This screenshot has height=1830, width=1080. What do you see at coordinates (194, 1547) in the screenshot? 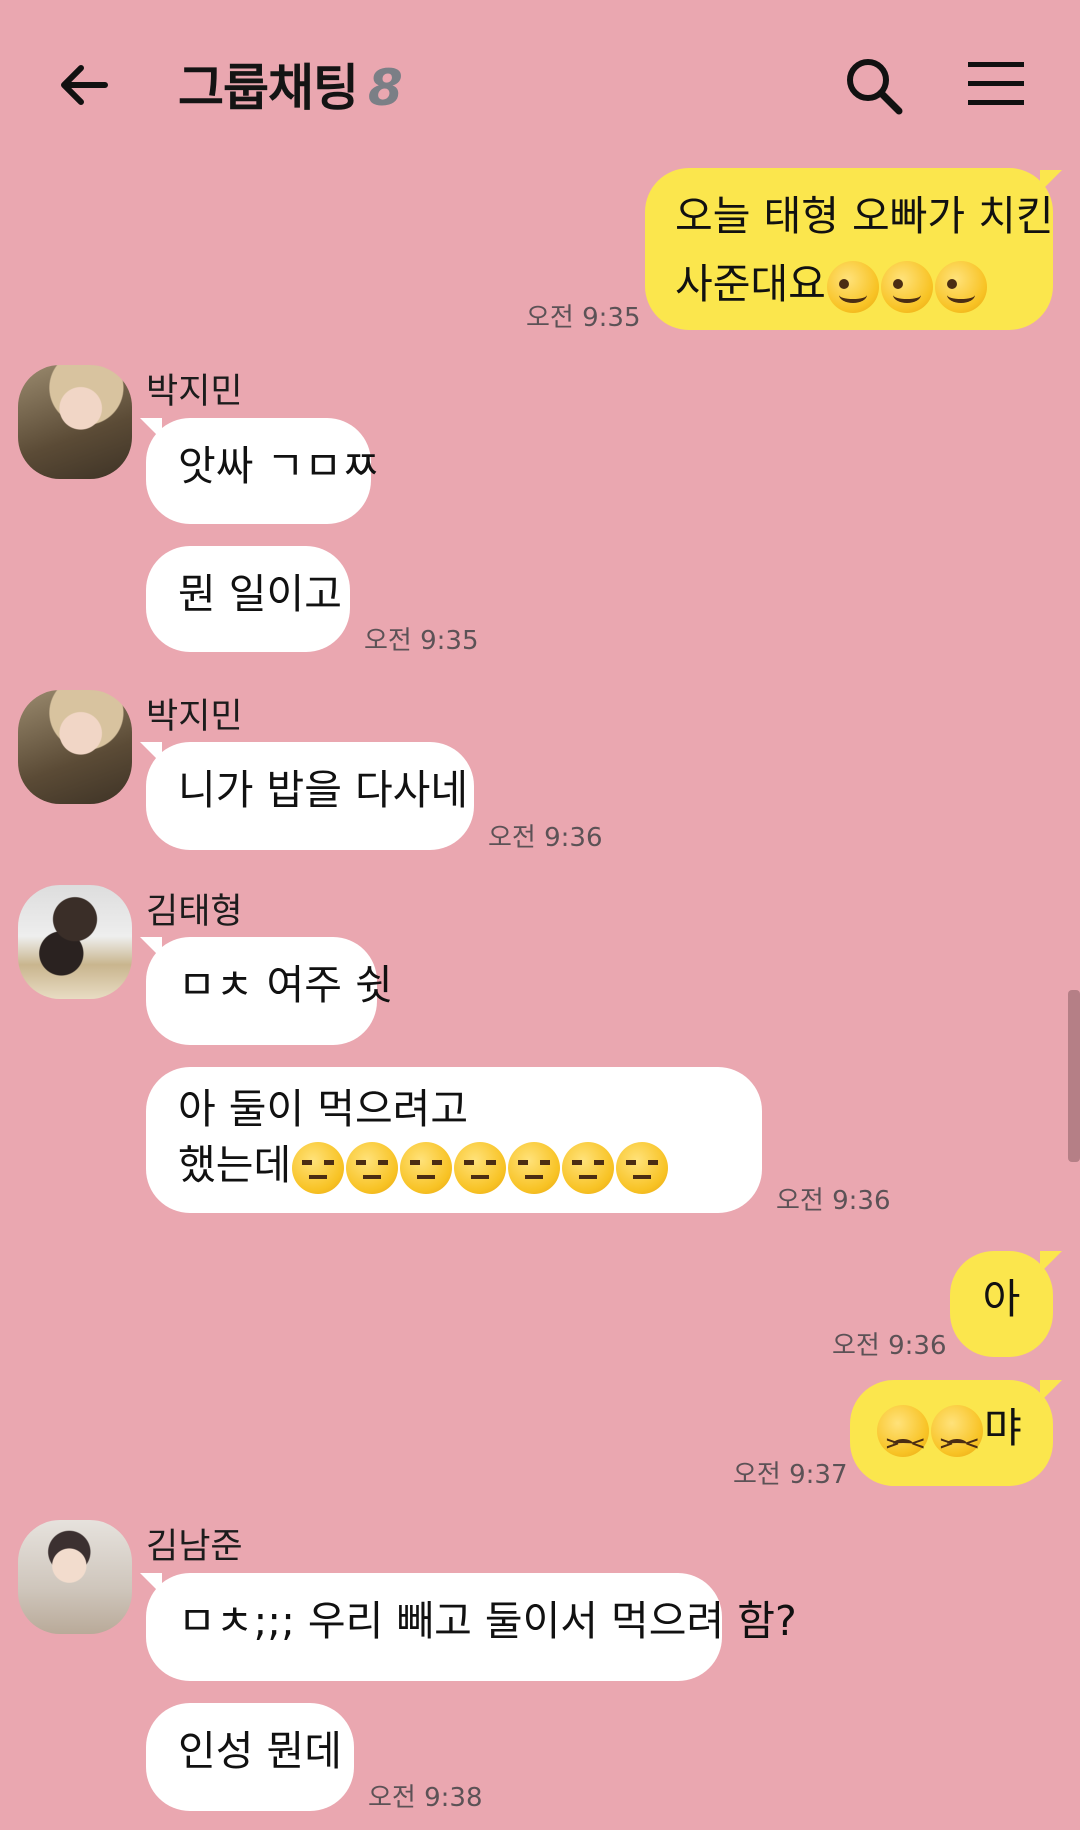
I see `sender-name: 김남준` at bounding box center [194, 1547].